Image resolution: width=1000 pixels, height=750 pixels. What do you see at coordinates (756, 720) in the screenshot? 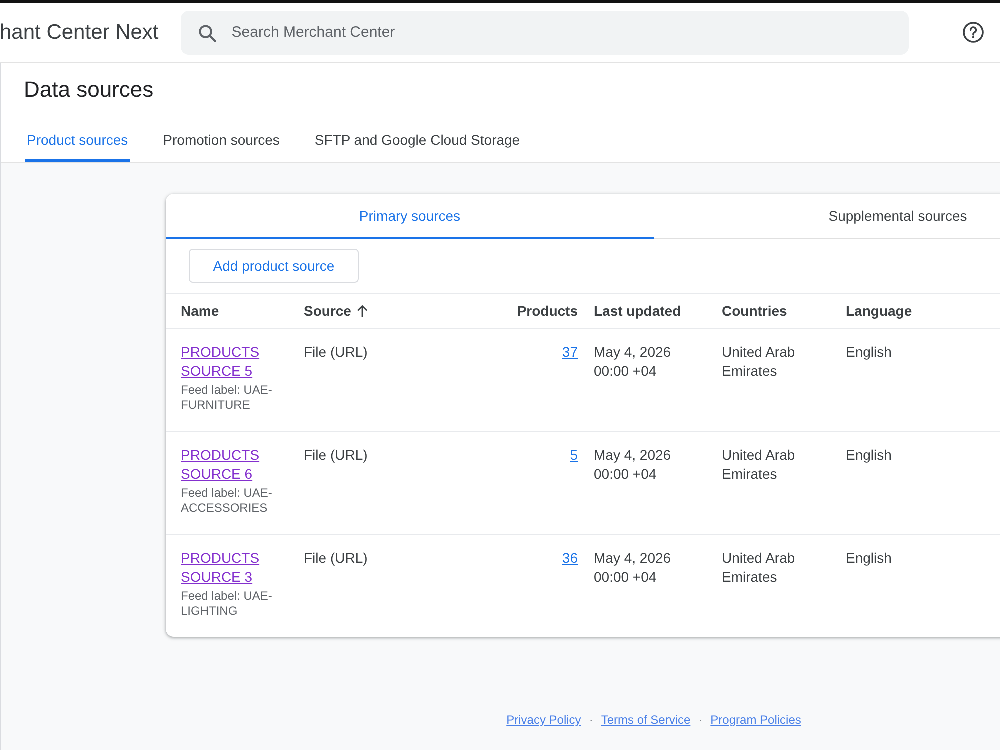
I see `footer-link: Program Policies` at bounding box center [756, 720].